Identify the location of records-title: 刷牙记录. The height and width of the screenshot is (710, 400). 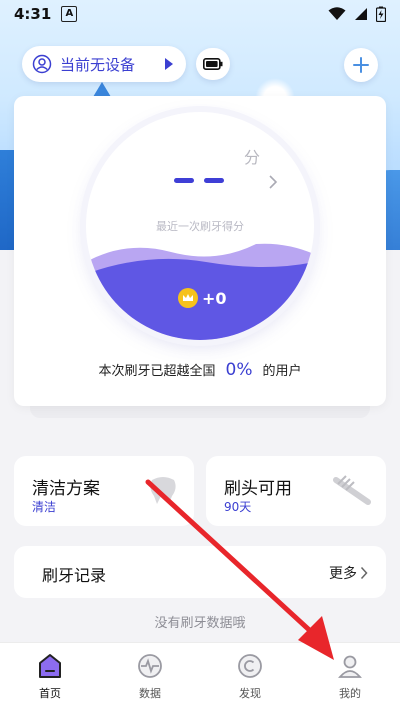
(74, 575).